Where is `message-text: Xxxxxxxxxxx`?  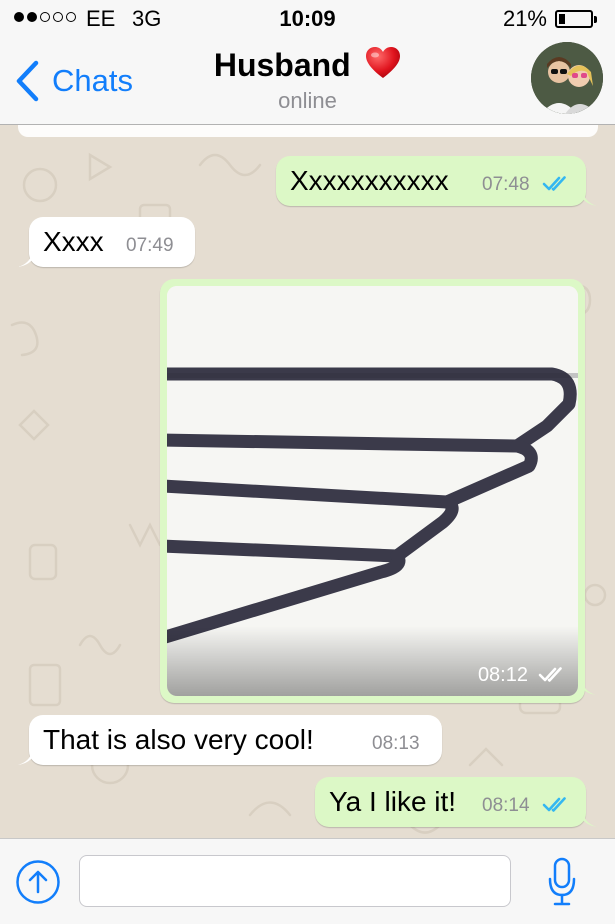 message-text: Xxxxxxxxxxx is located at coordinates (369, 180).